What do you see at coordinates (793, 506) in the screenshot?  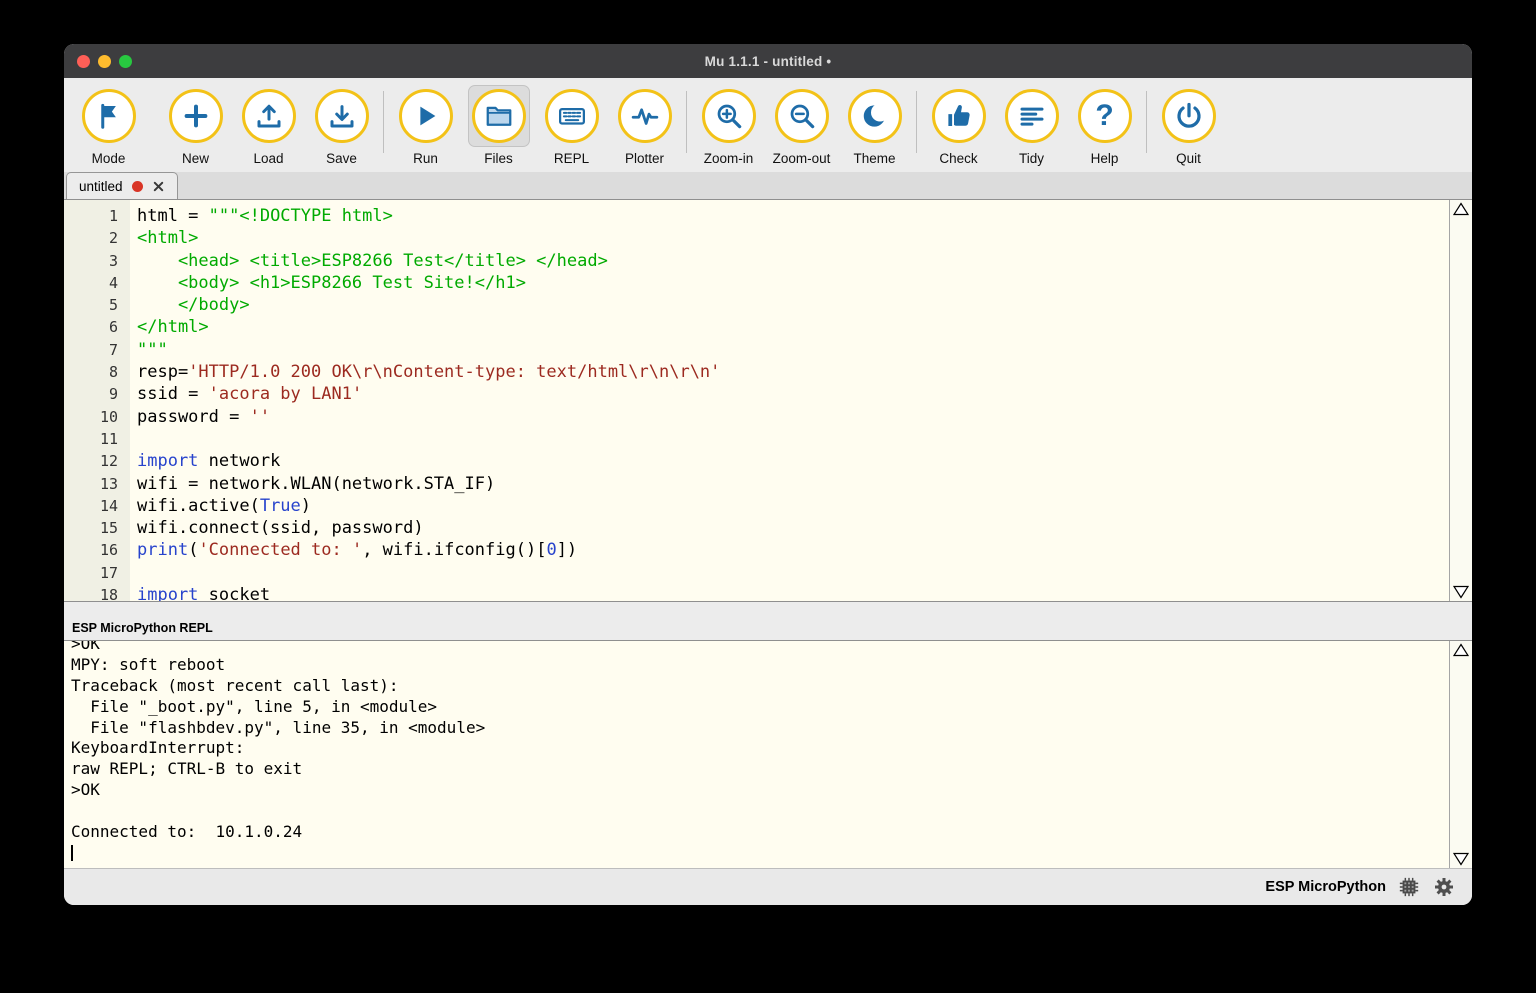 I see `code-line: wifi.active(True)` at bounding box center [793, 506].